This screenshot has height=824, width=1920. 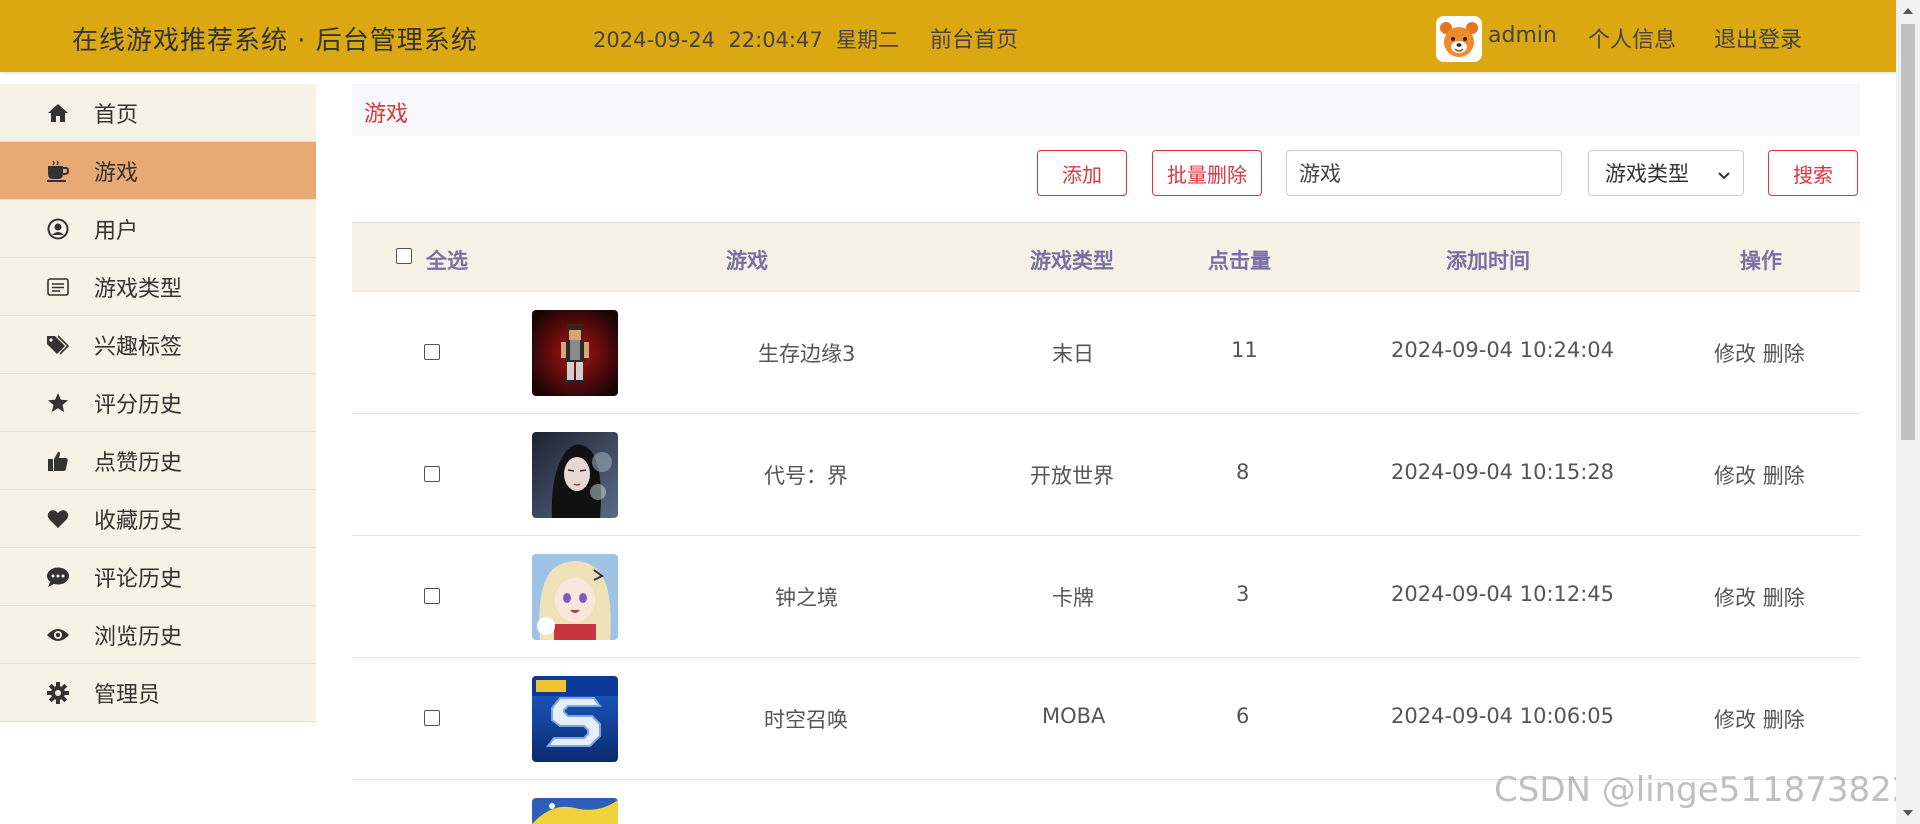 I want to click on header-clicks: 点击量, so click(x=1239, y=261).